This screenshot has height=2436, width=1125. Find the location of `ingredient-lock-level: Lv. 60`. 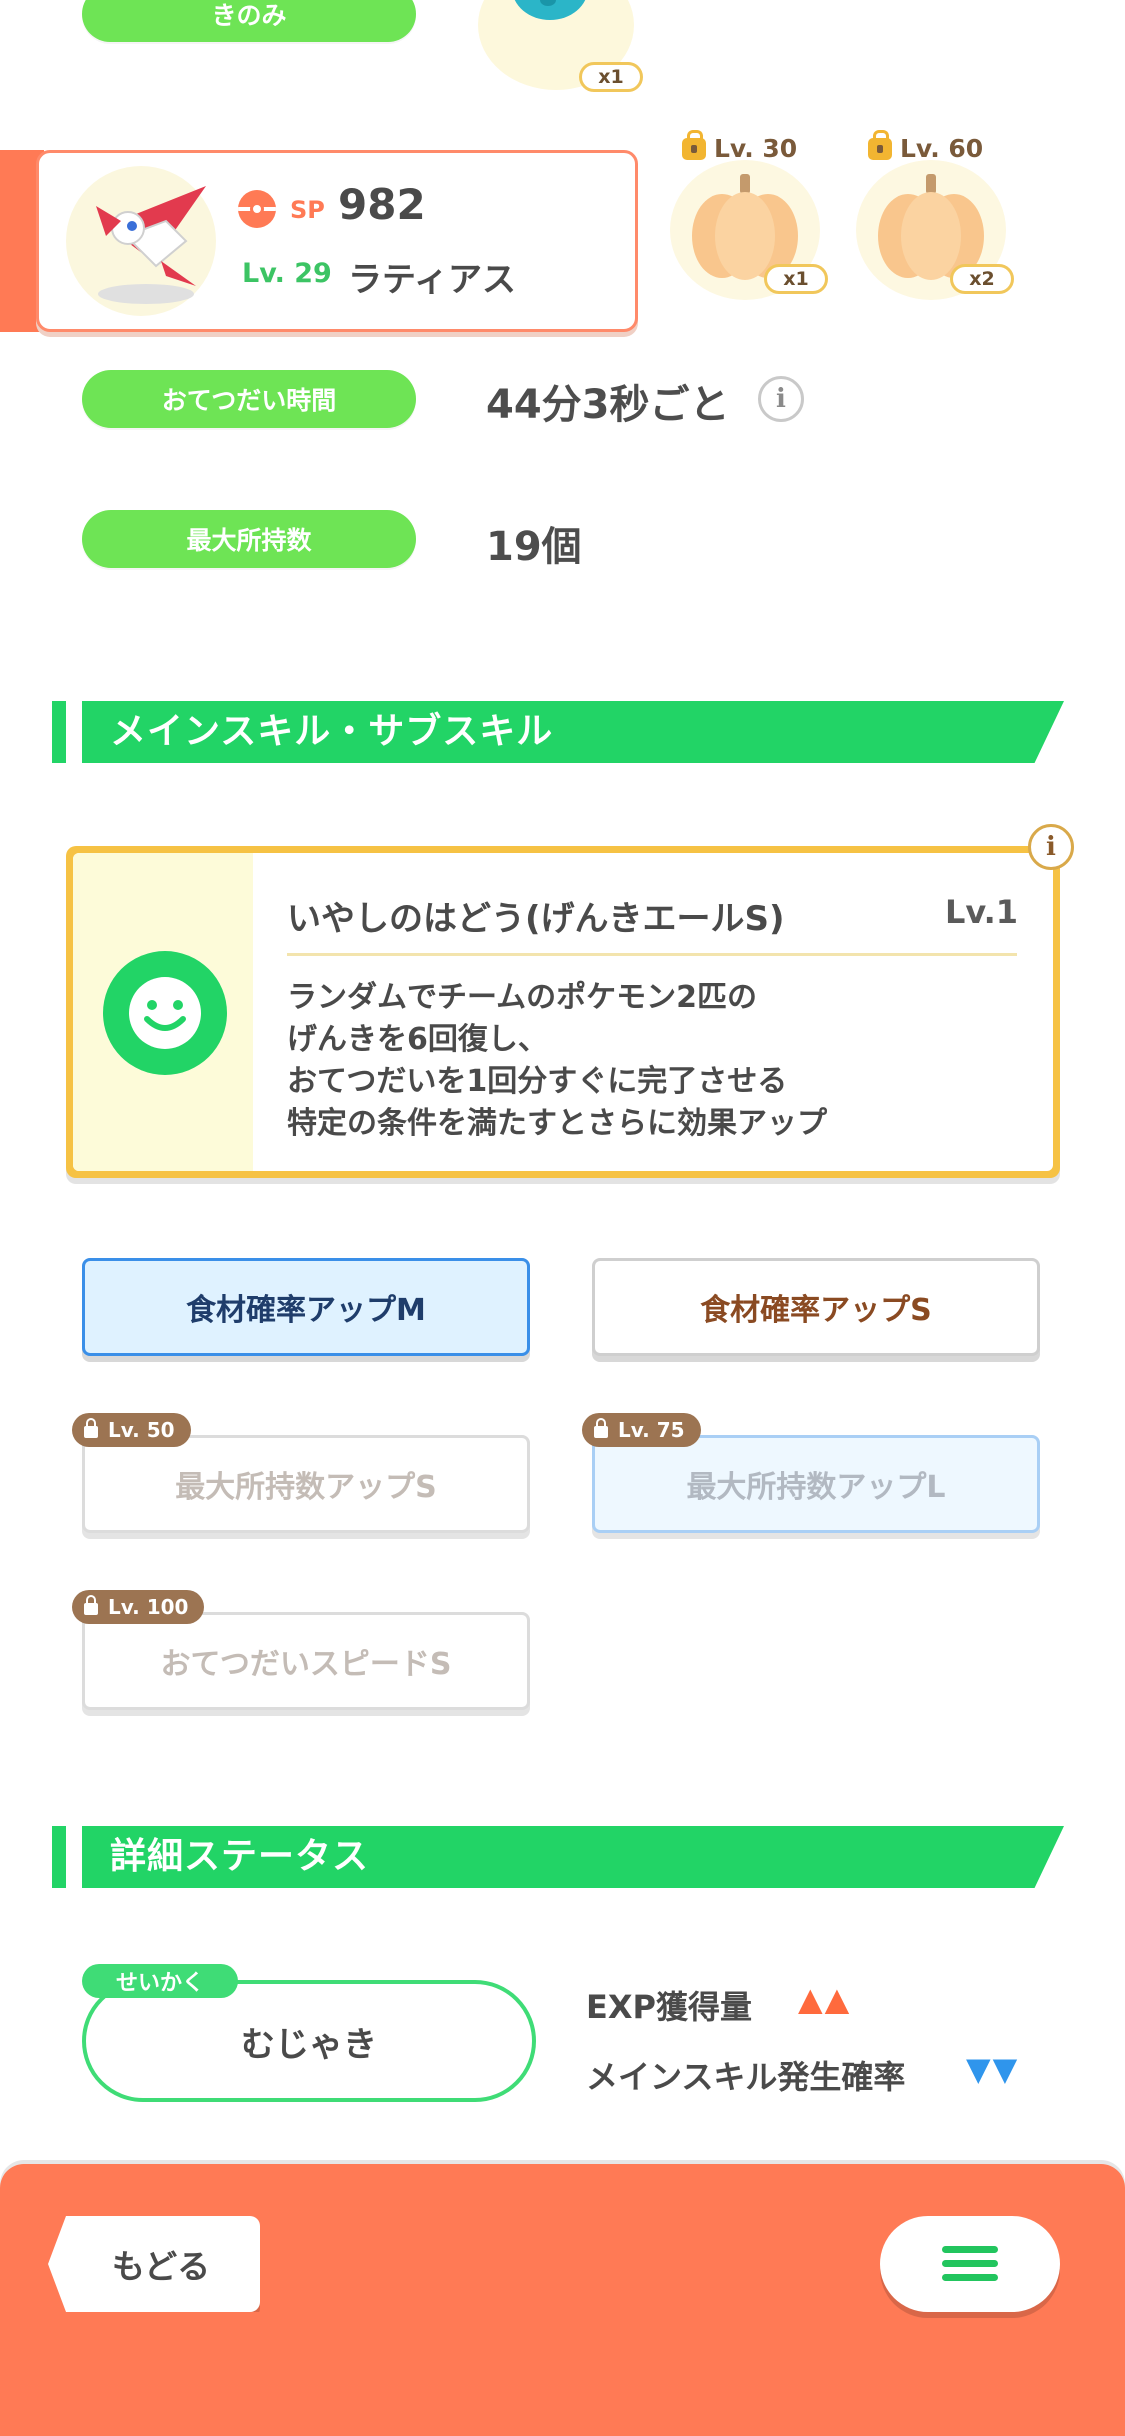

ingredient-lock-level: Lv. 60 is located at coordinates (942, 148).